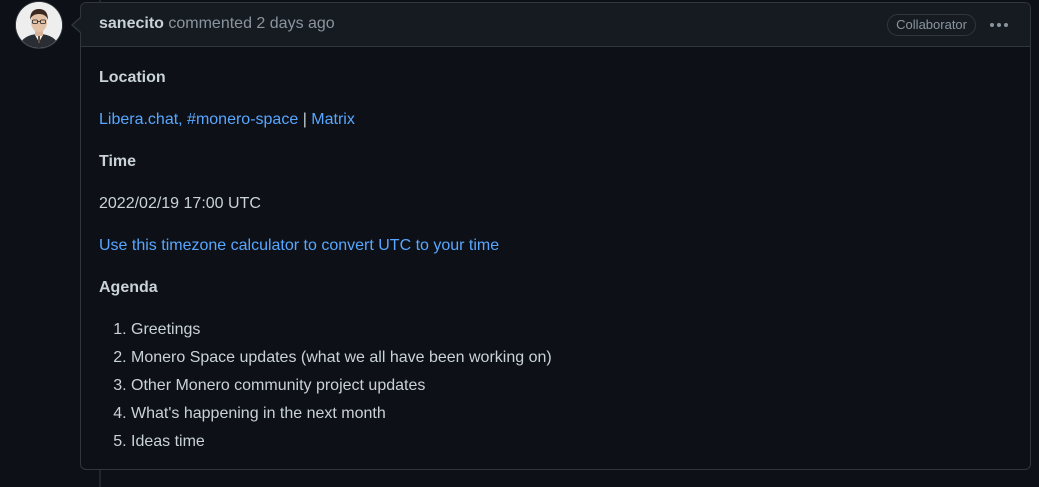  Describe the element at coordinates (295, 23) in the screenshot. I see `timestamp-link: 2 days ago` at that location.